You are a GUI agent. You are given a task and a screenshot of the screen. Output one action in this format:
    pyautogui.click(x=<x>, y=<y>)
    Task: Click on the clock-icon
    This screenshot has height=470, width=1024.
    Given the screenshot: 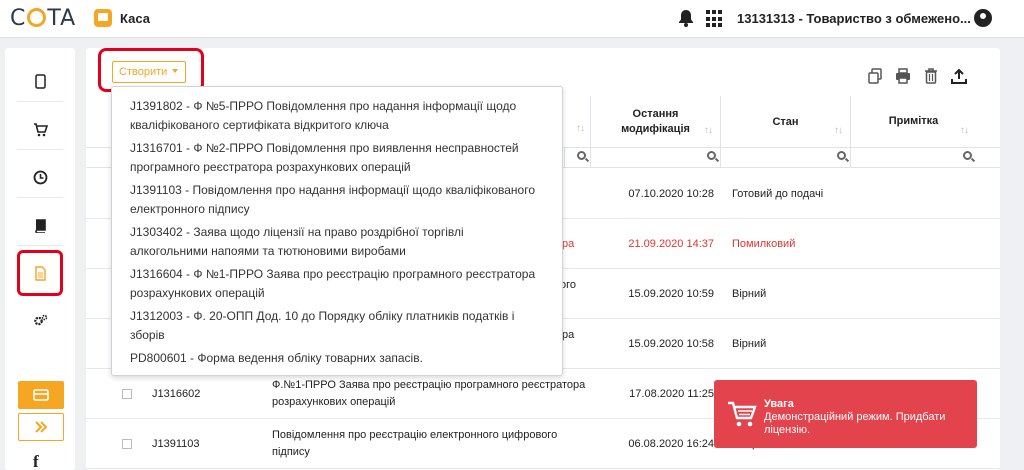 What is the action you would take?
    pyautogui.click(x=40, y=177)
    